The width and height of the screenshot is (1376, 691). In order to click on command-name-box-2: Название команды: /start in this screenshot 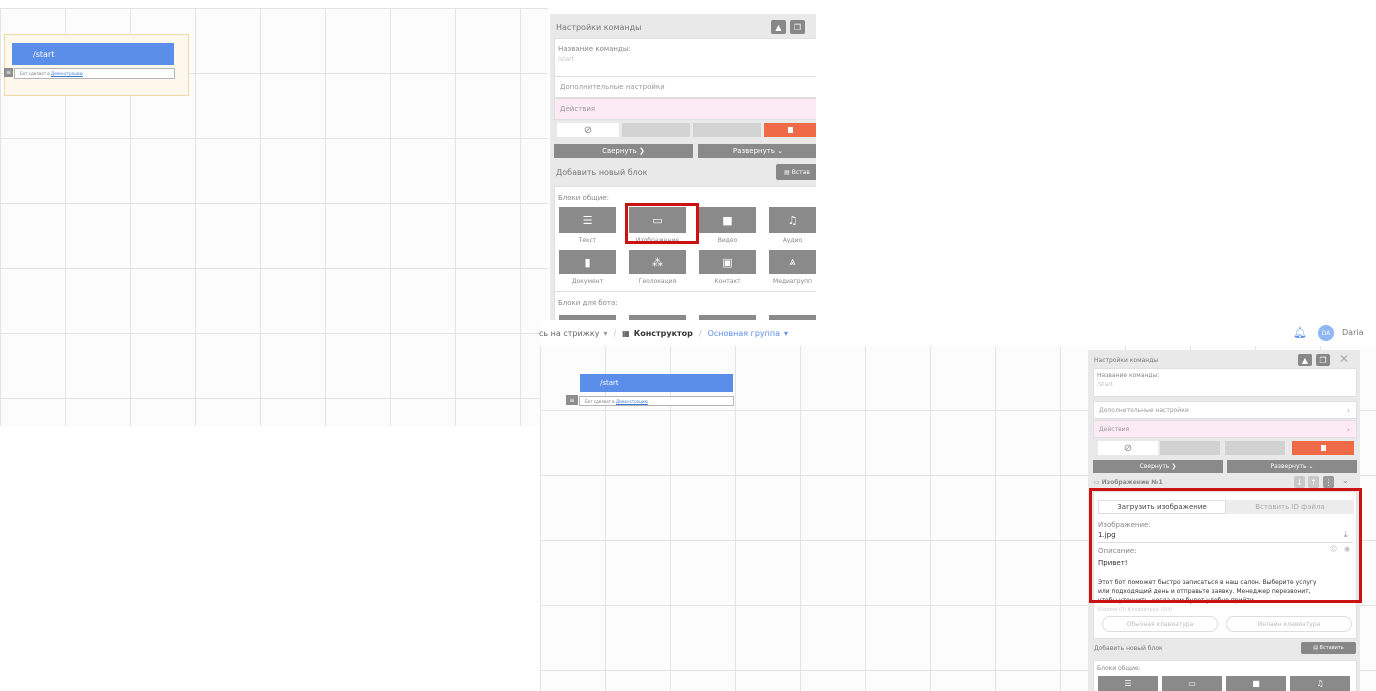, I will do `click(1225, 382)`.